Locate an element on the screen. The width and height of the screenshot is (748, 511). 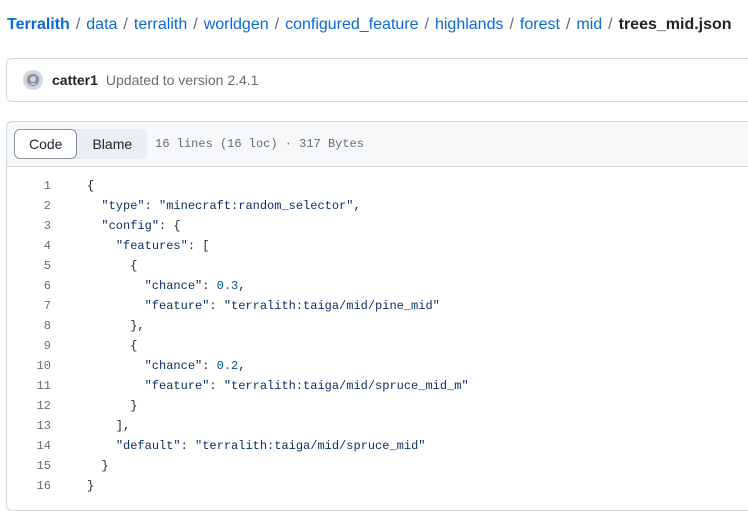
line-number: 5 is located at coordinates (29, 266).